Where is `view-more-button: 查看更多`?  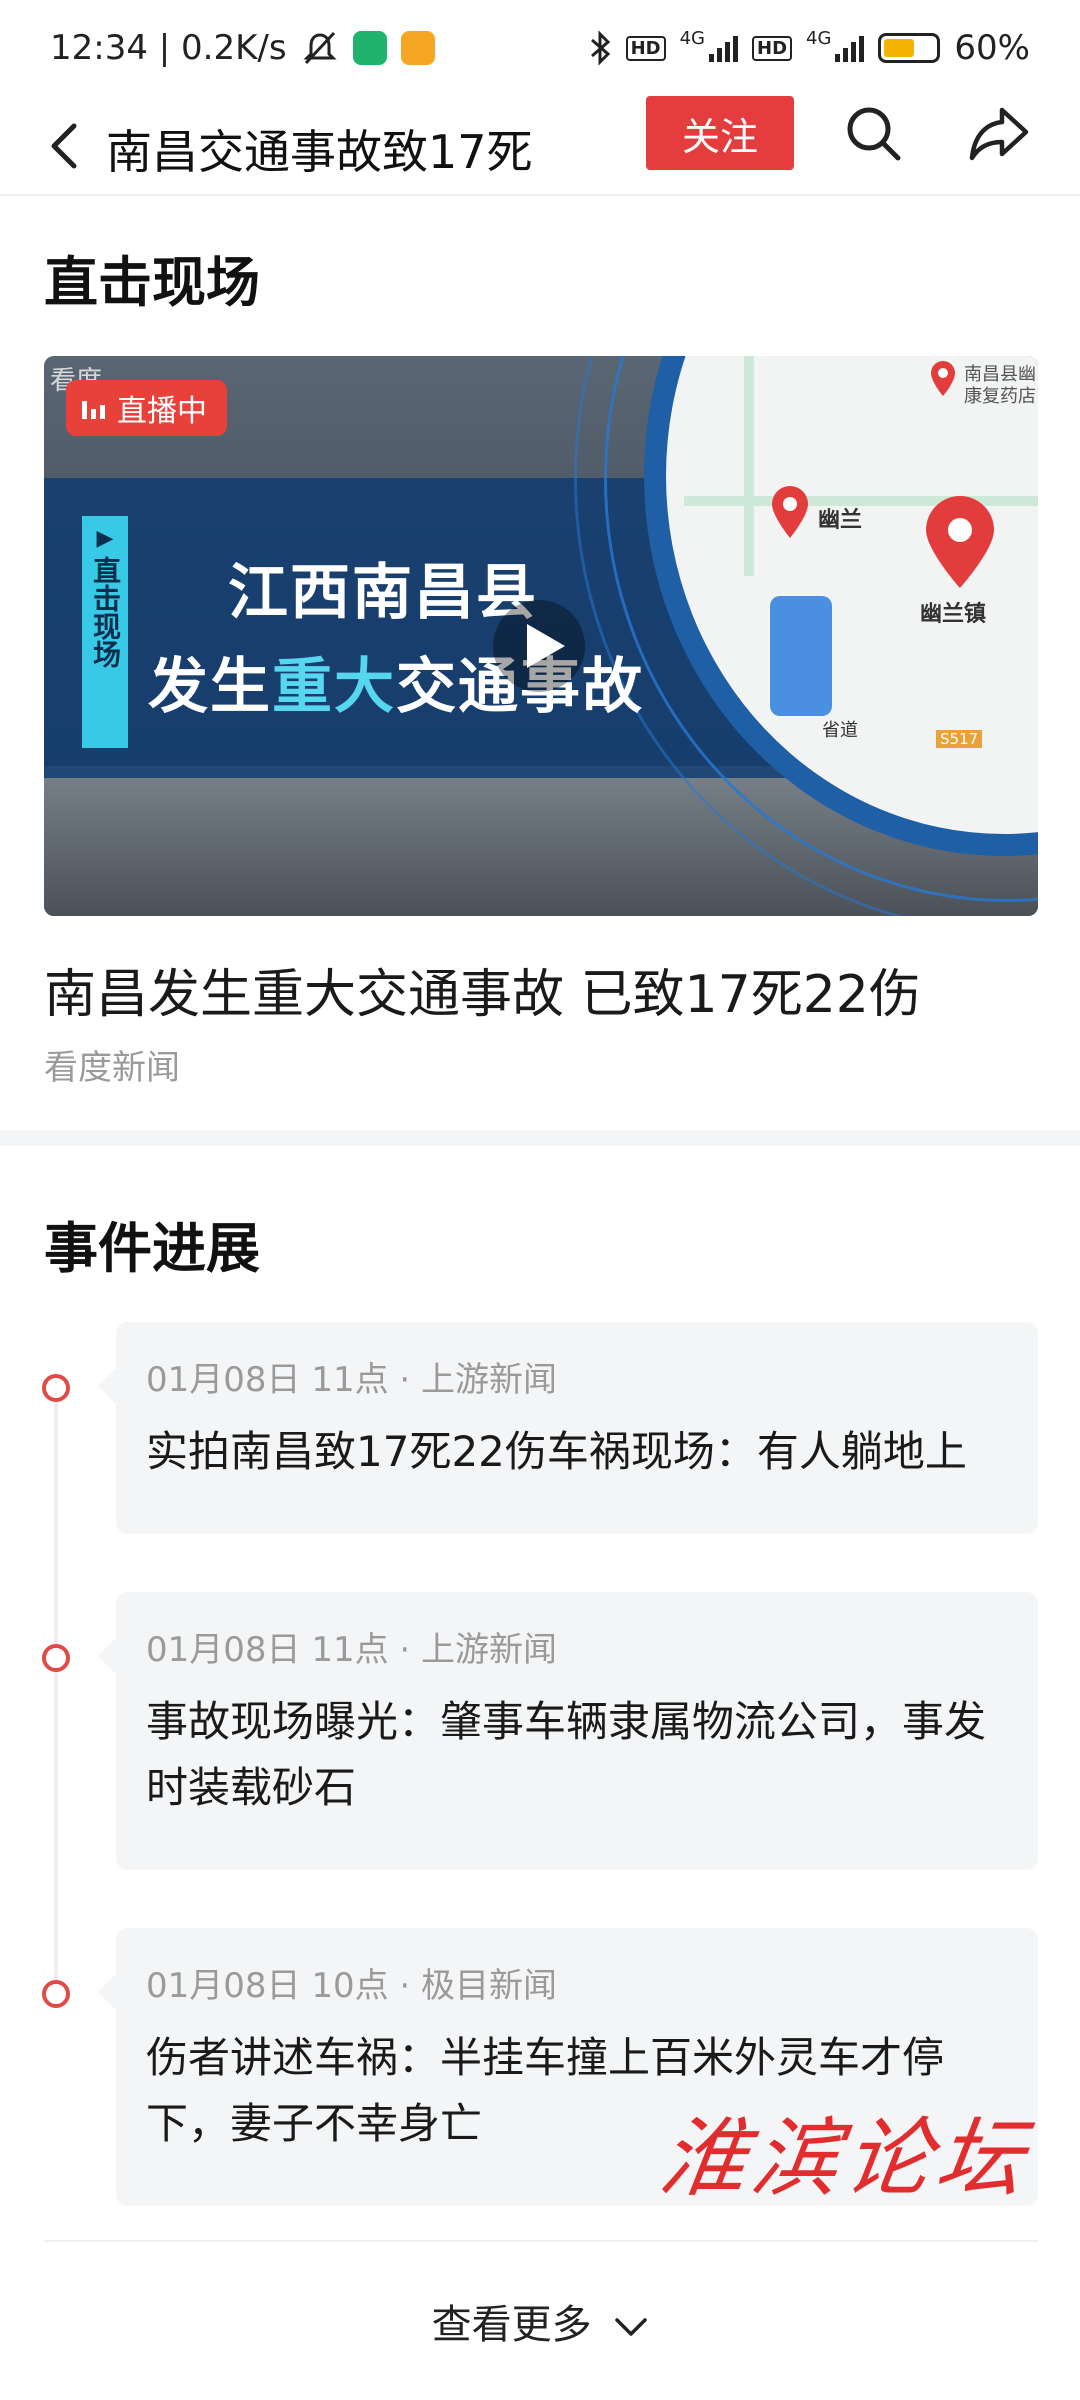
view-more-button: 查看更多 is located at coordinates (540, 2321).